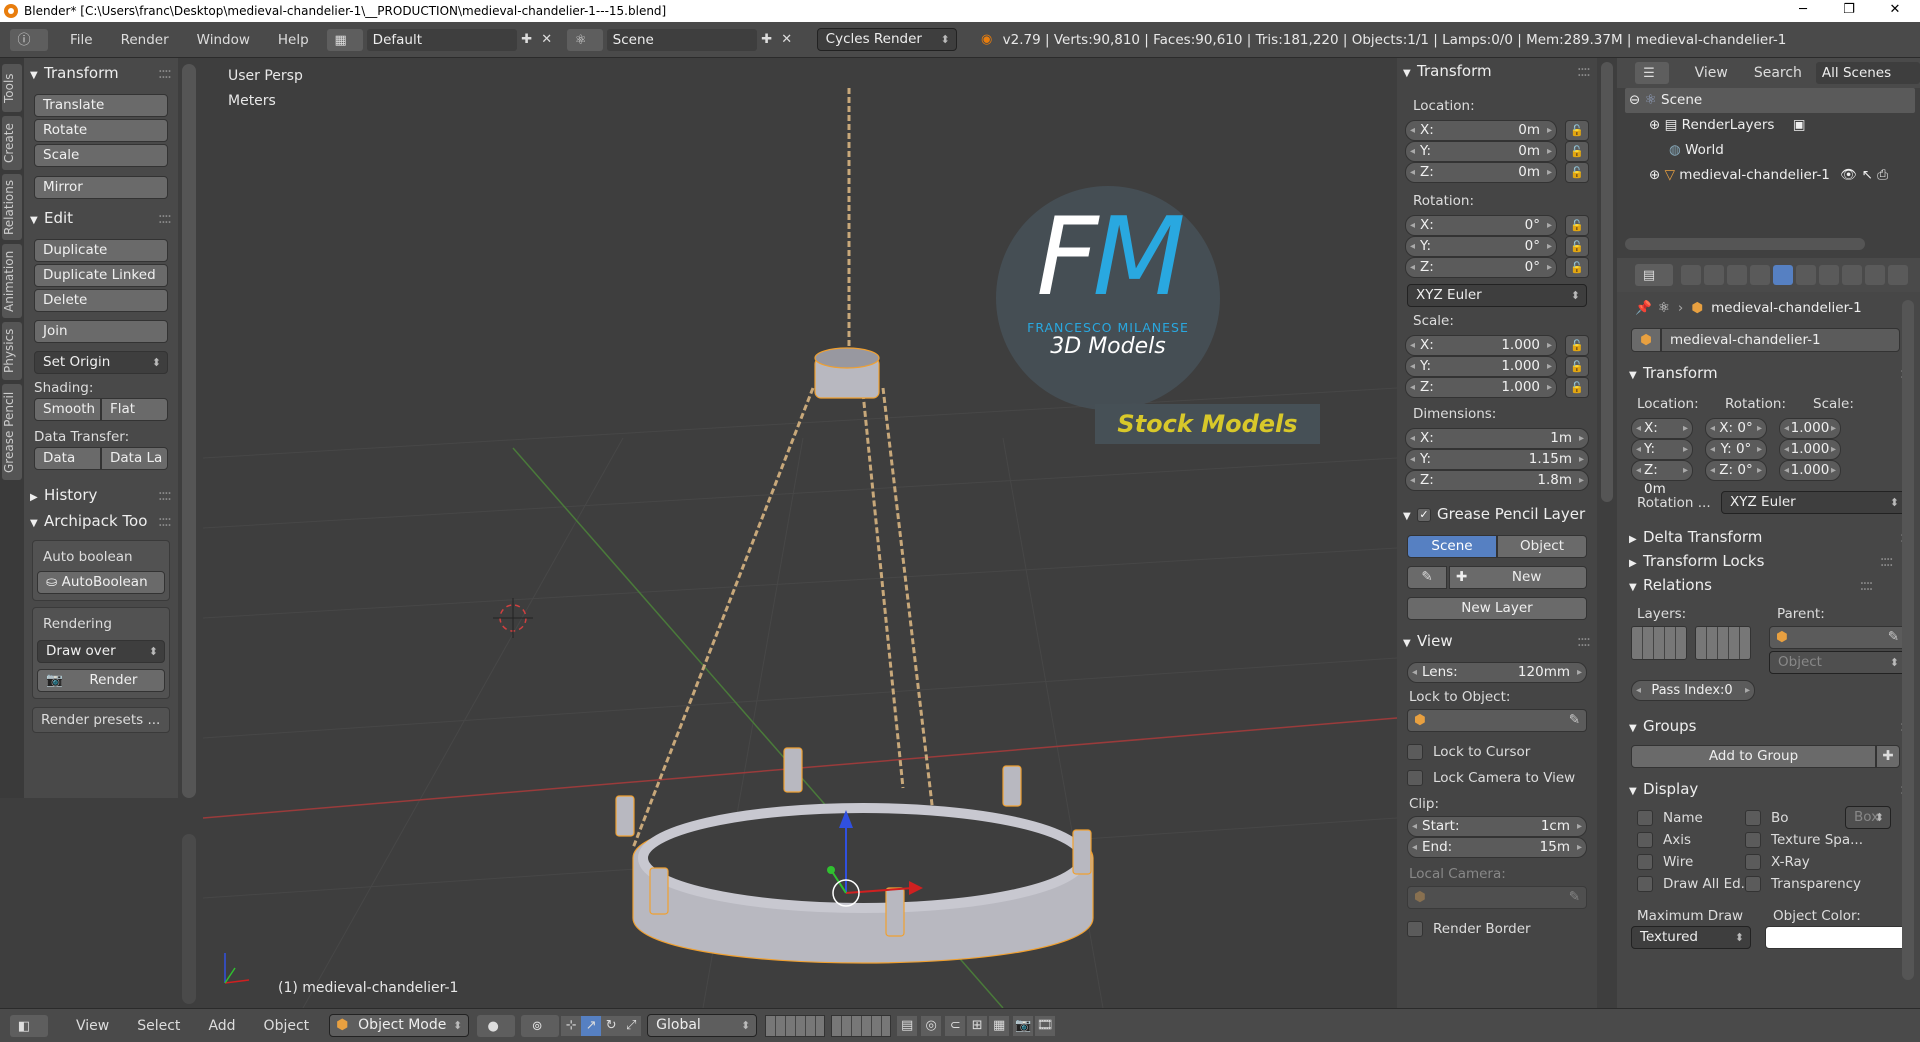  Describe the element at coordinates (1875, 275) in the screenshot. I see `material-tab-icon` at that location.